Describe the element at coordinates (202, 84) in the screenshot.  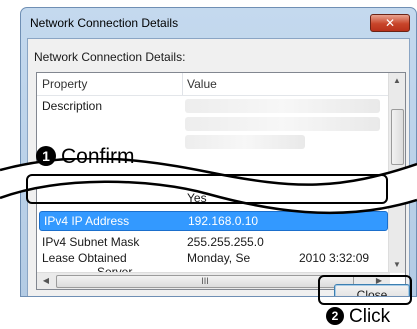
I see `column-header-value: Value` at that location.